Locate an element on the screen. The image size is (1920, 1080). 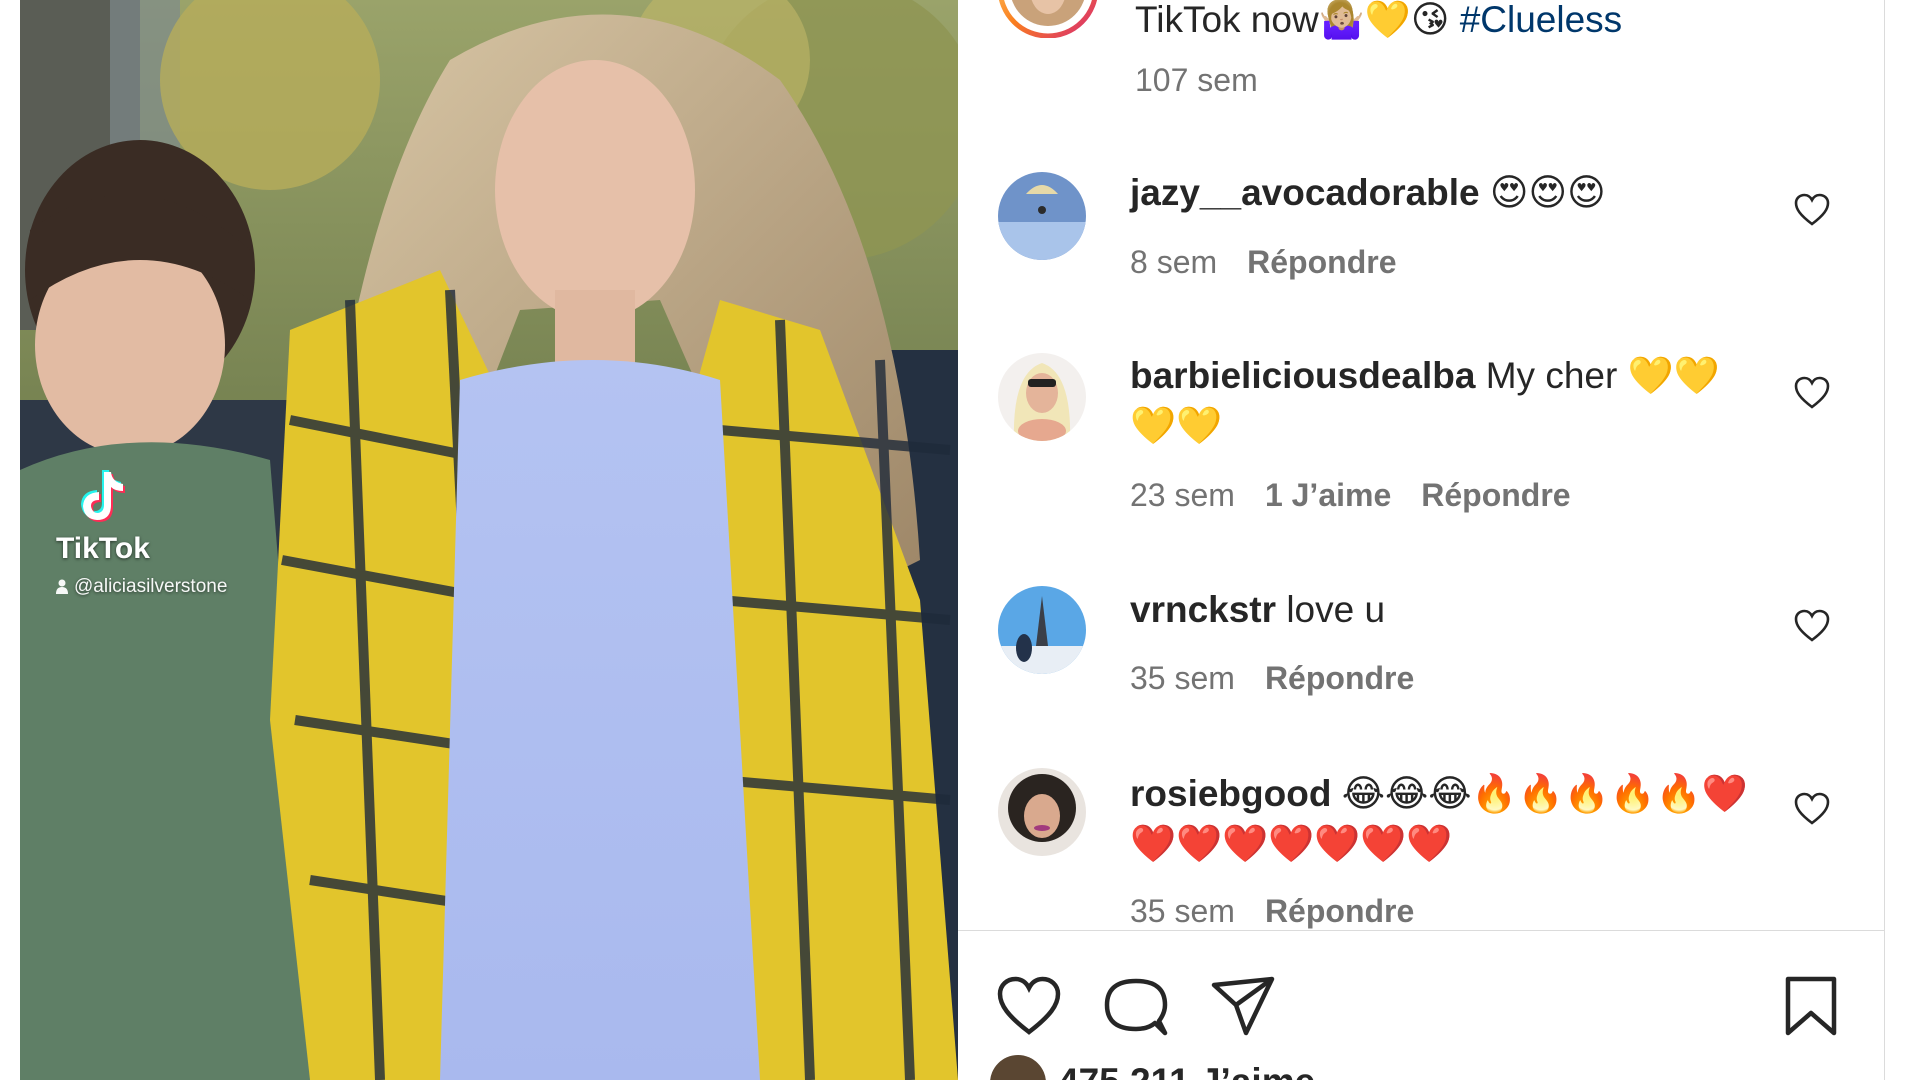
comment-text: rosiebgood 😂😂😂🔥🔥🔥🔥🔥❤️❤️❤️❤️❤️❤️❤️❤️ is located at coordinates (1440, 819).